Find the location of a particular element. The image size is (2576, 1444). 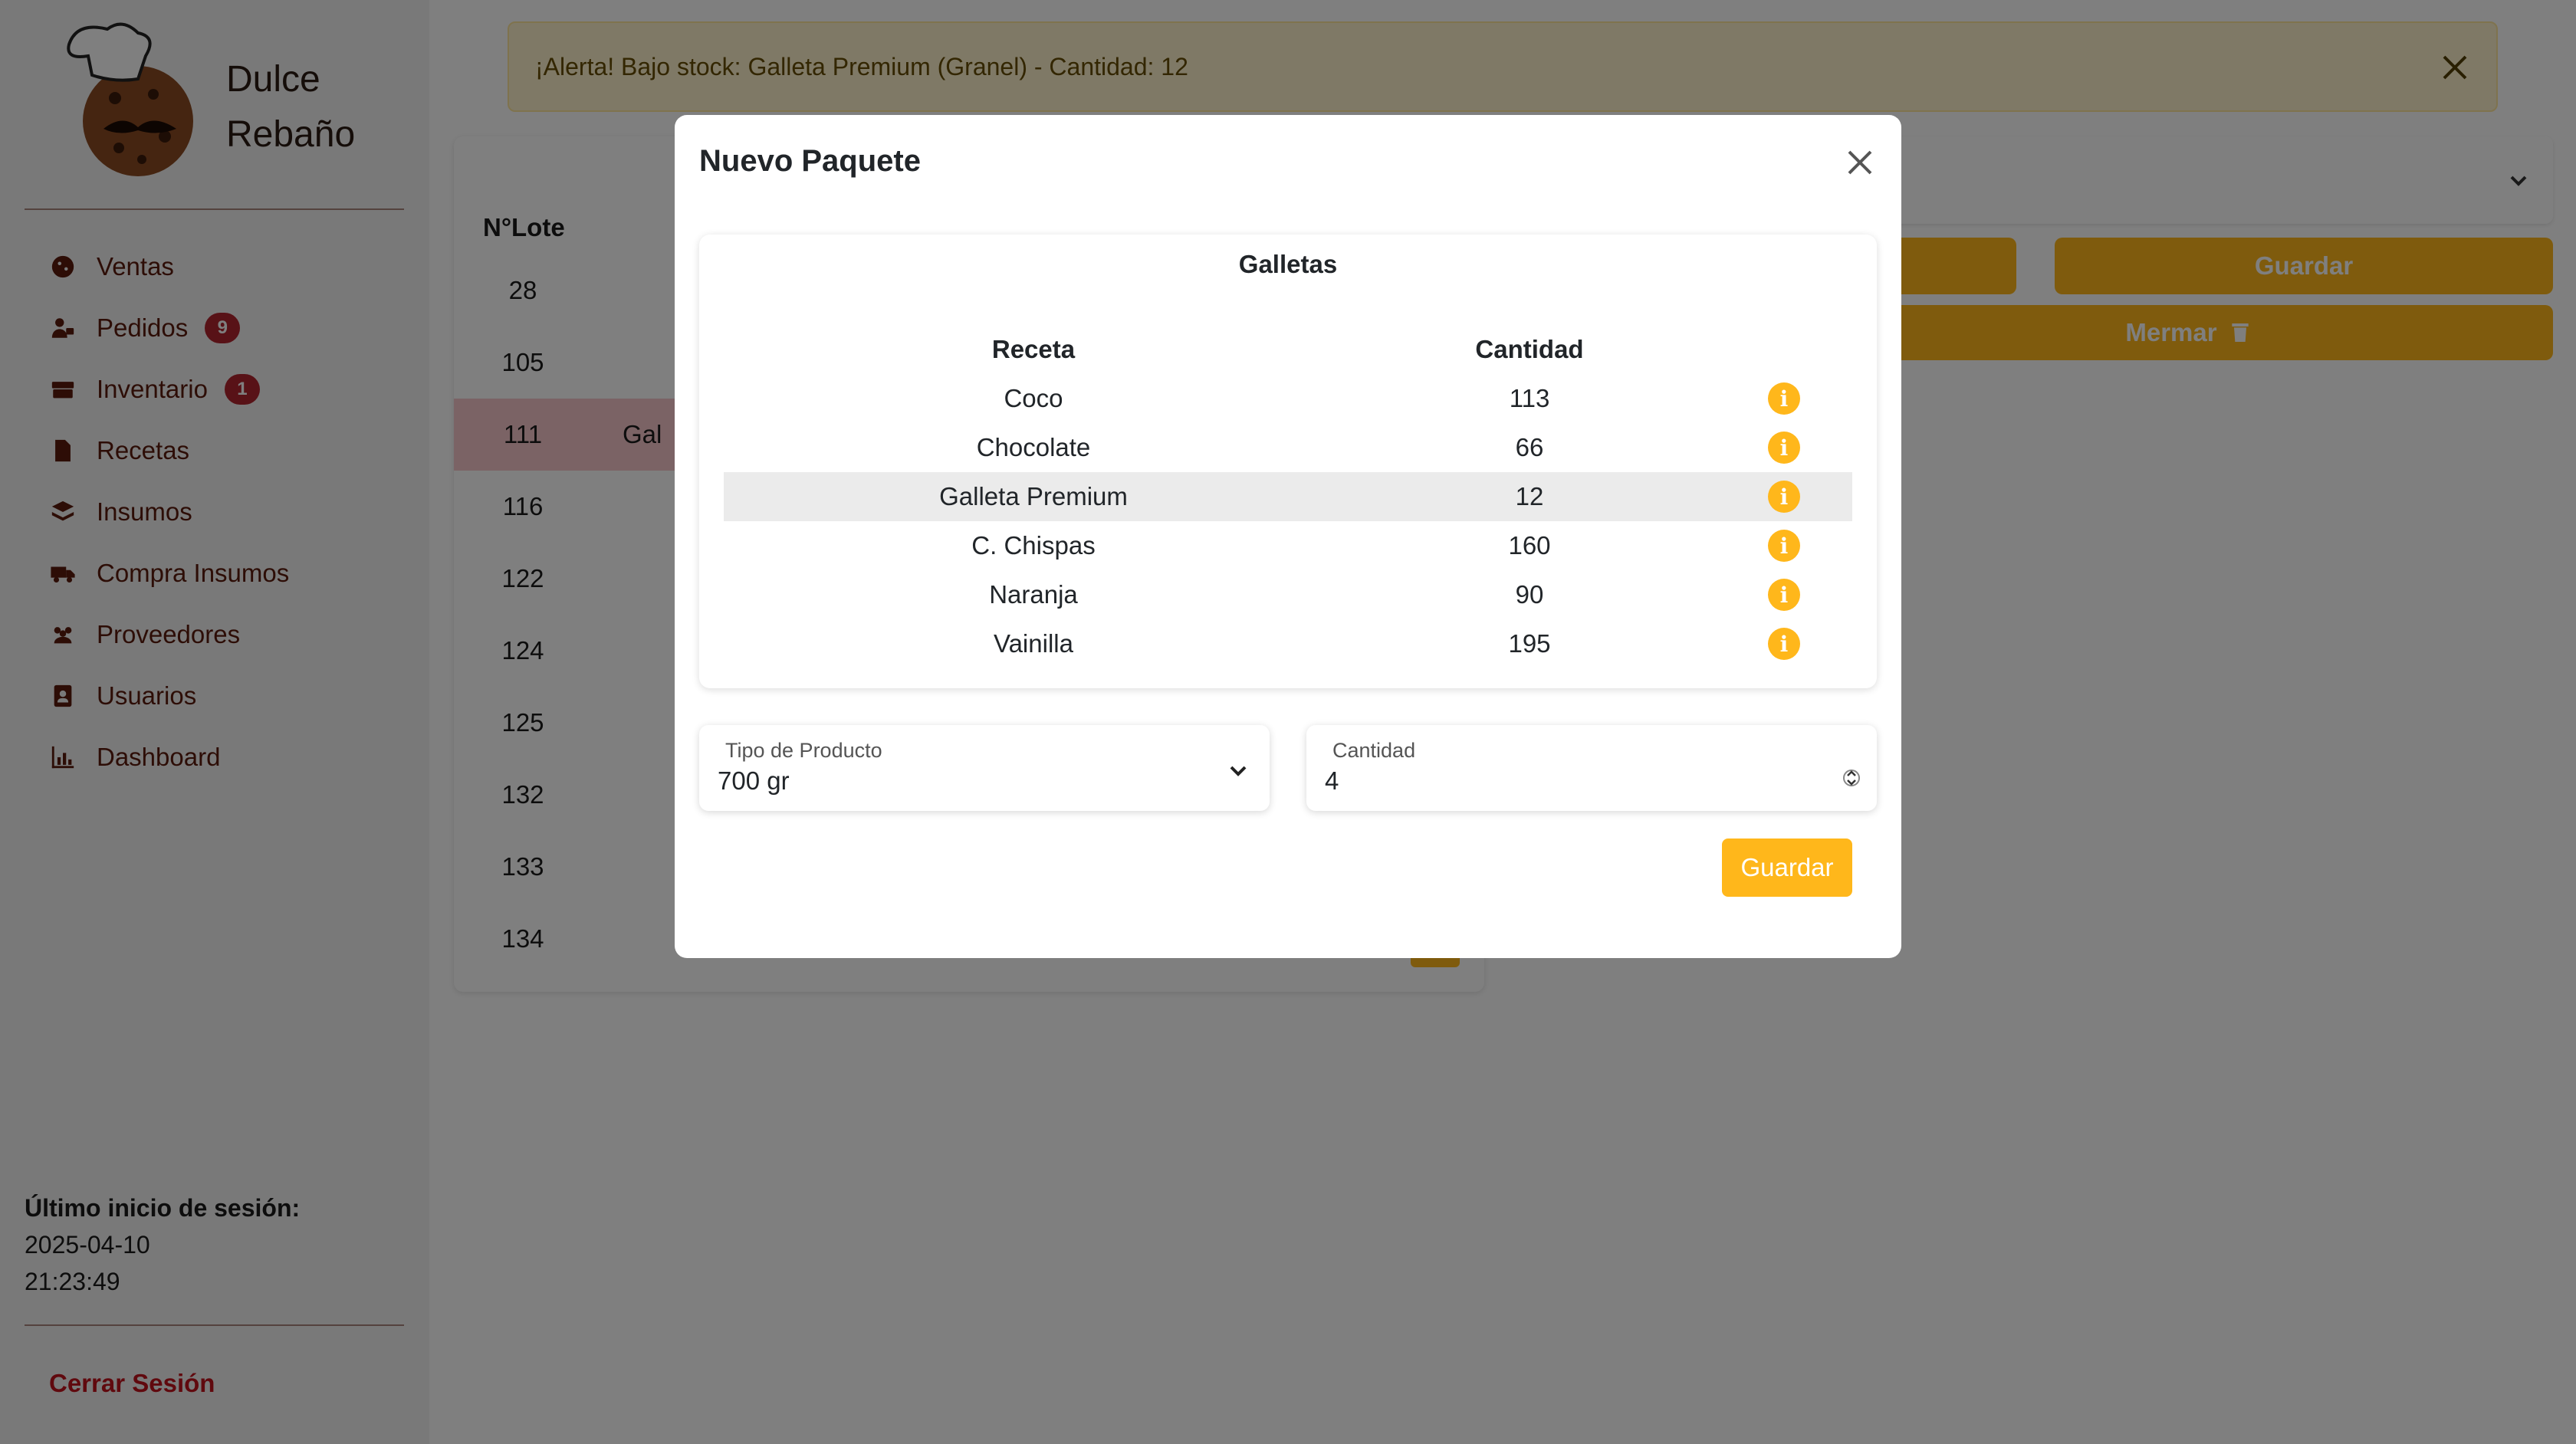

card-title: Galletas is located at coordinates (1288, 264).